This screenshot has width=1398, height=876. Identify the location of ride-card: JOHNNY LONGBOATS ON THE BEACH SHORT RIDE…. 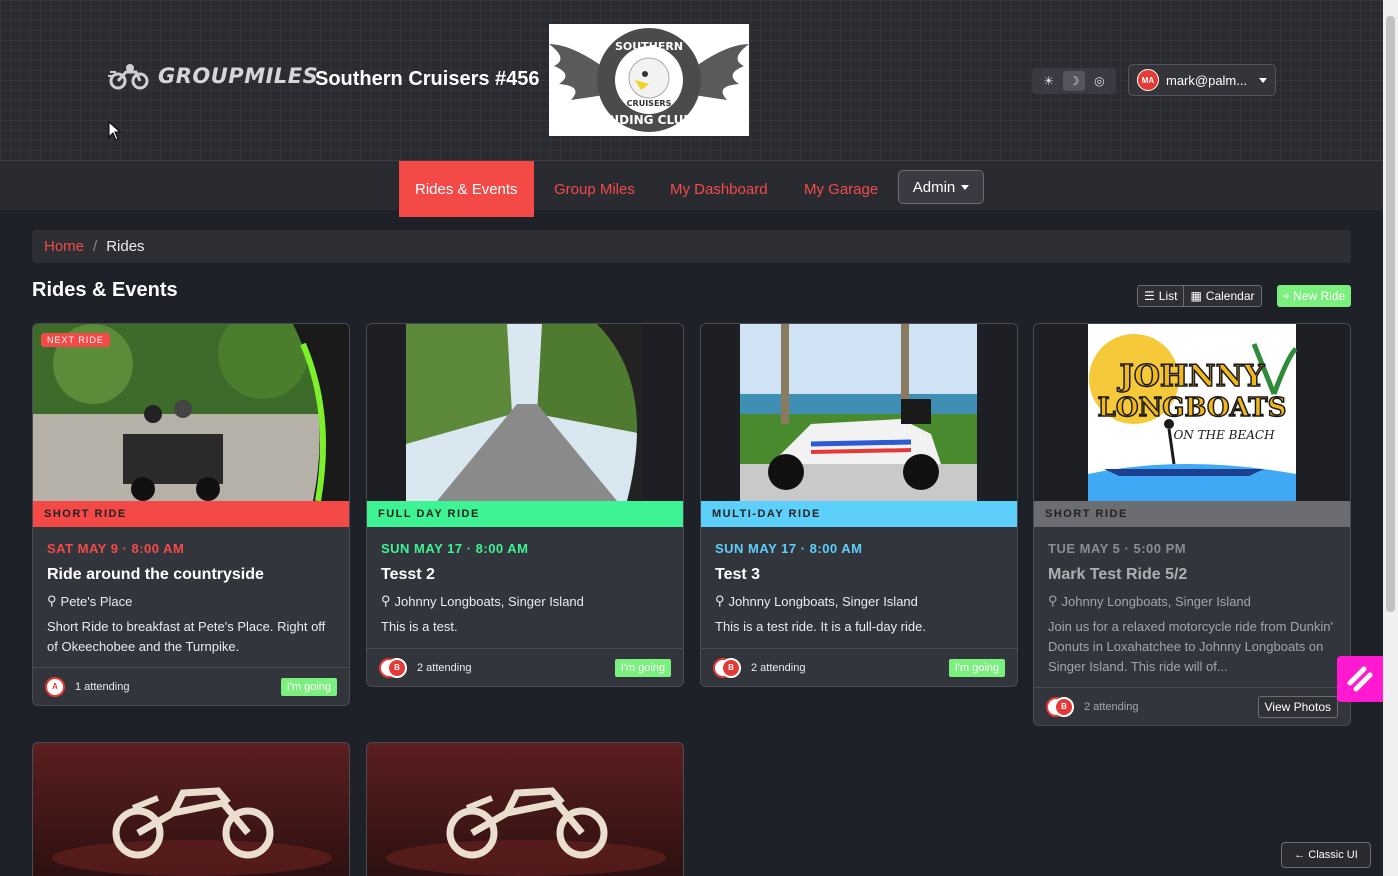
(1192, 524).